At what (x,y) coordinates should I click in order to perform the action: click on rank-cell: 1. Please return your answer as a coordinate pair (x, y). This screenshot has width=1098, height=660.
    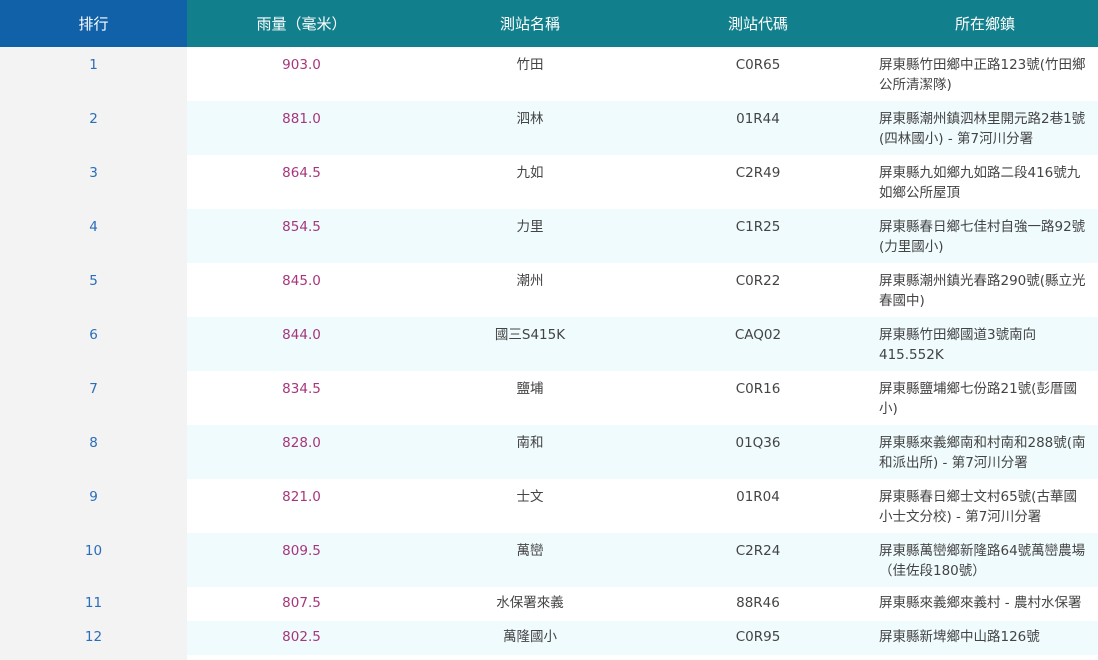
    Looking at the image, I should click on (93, 74).